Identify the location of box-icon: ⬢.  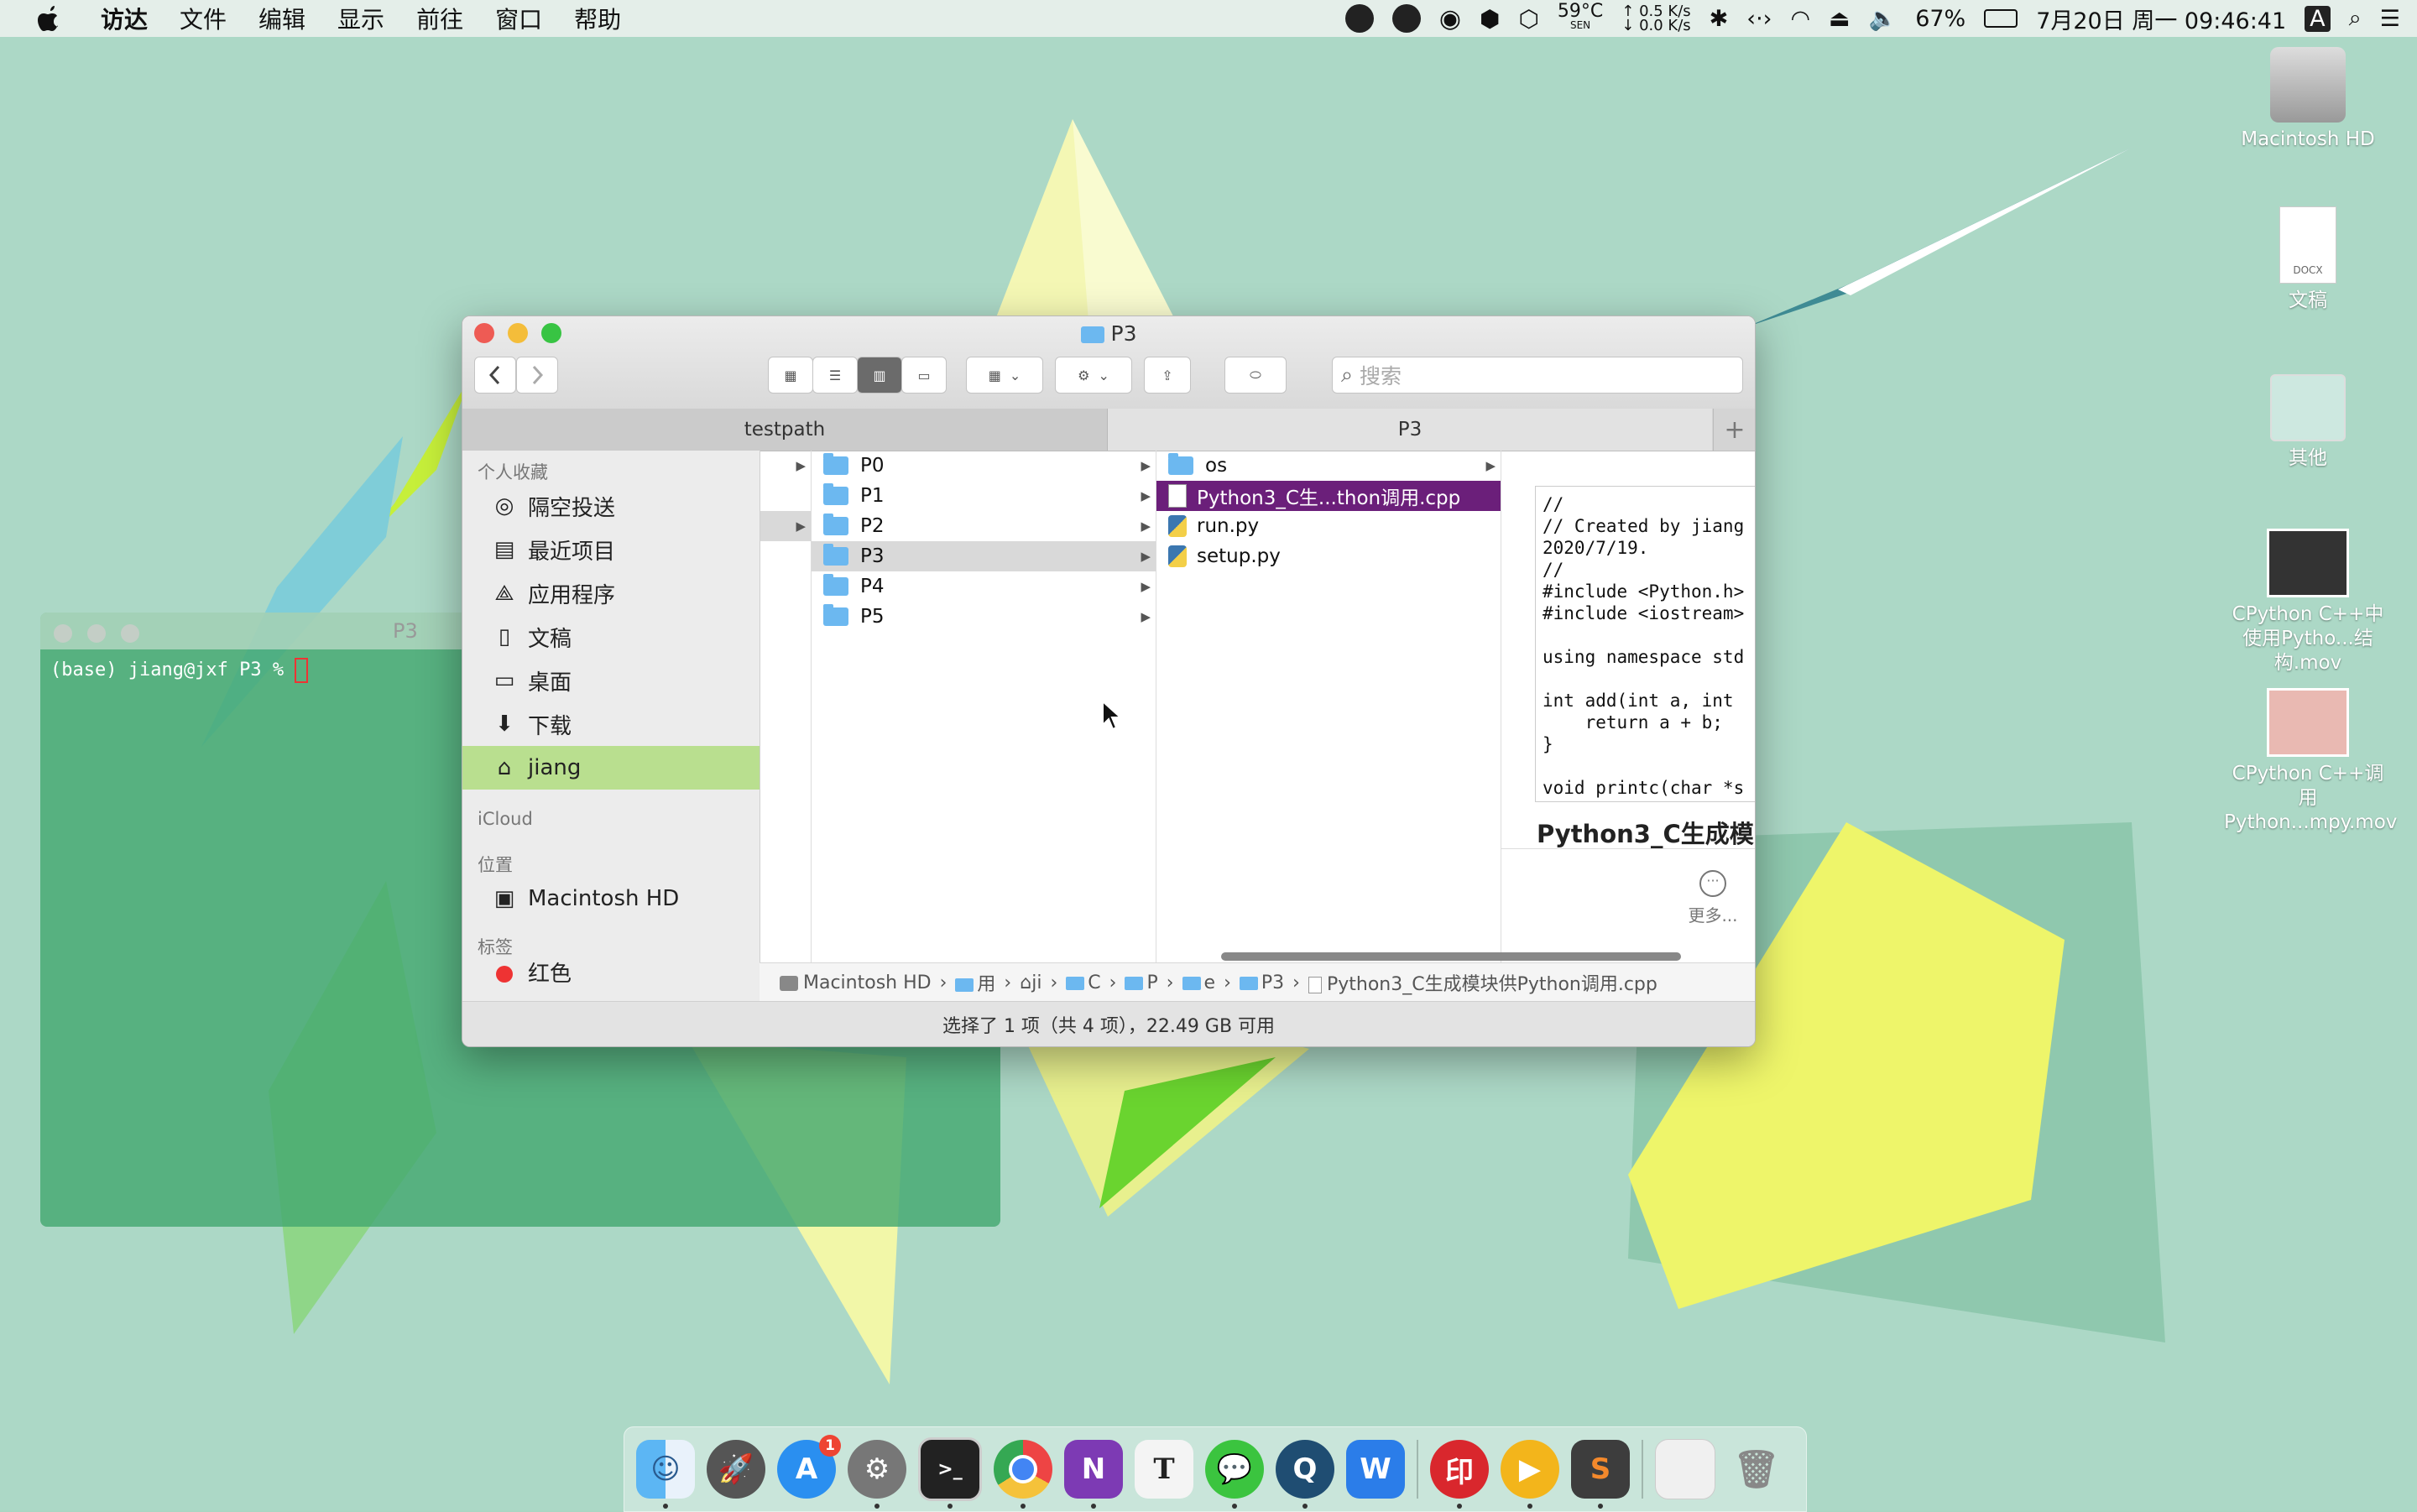
(1490, 19).